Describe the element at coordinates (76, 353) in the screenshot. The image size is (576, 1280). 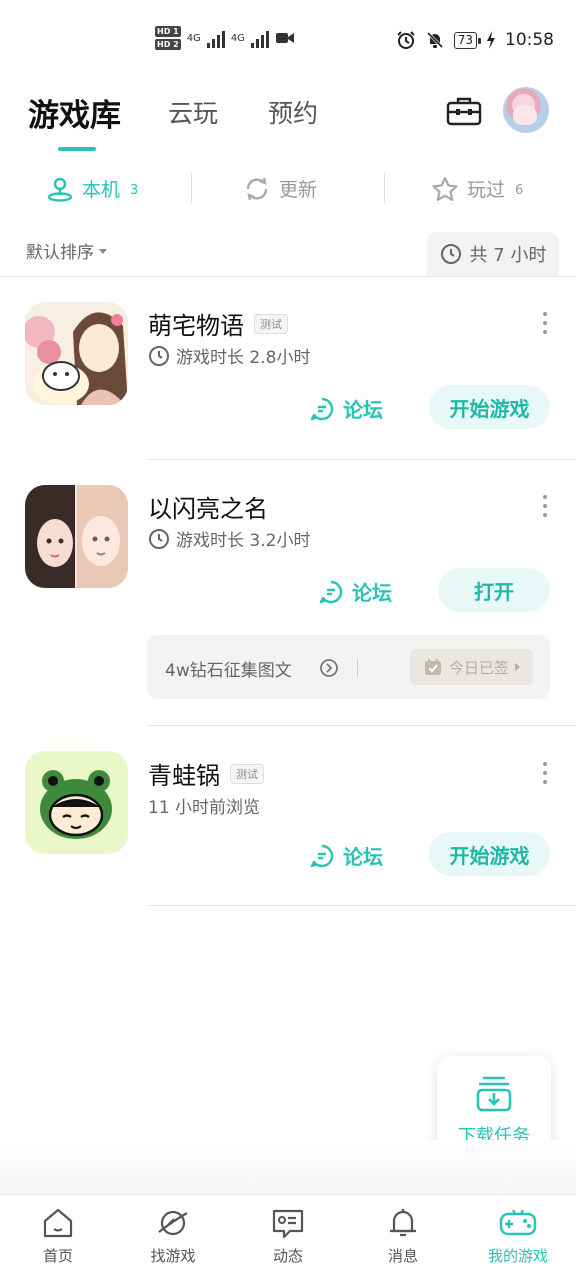
I see `game-icon-mengzhai` at that location.